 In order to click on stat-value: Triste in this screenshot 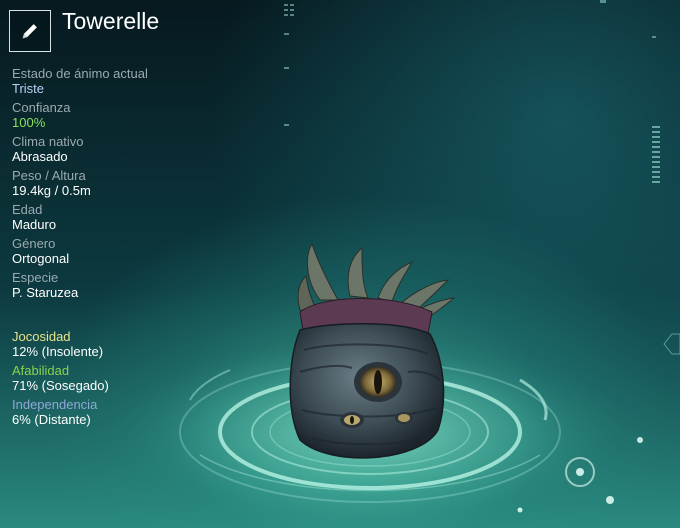, I will do `click(28, 88)`.